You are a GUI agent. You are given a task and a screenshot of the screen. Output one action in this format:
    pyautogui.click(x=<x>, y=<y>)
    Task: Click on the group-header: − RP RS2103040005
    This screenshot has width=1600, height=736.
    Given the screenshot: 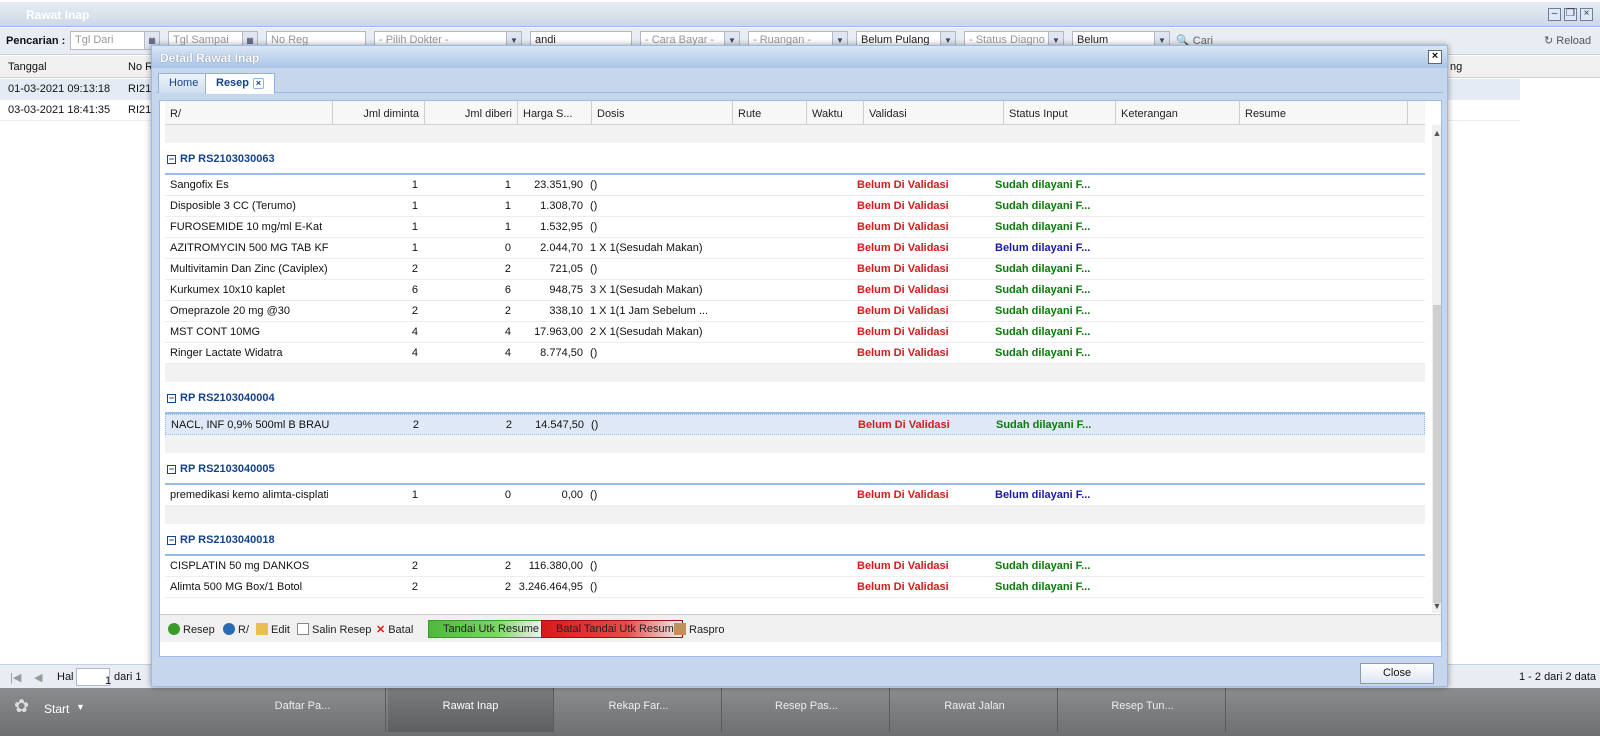 What is the action you would take?
    pyautogui.click(x=795, y=469)
    